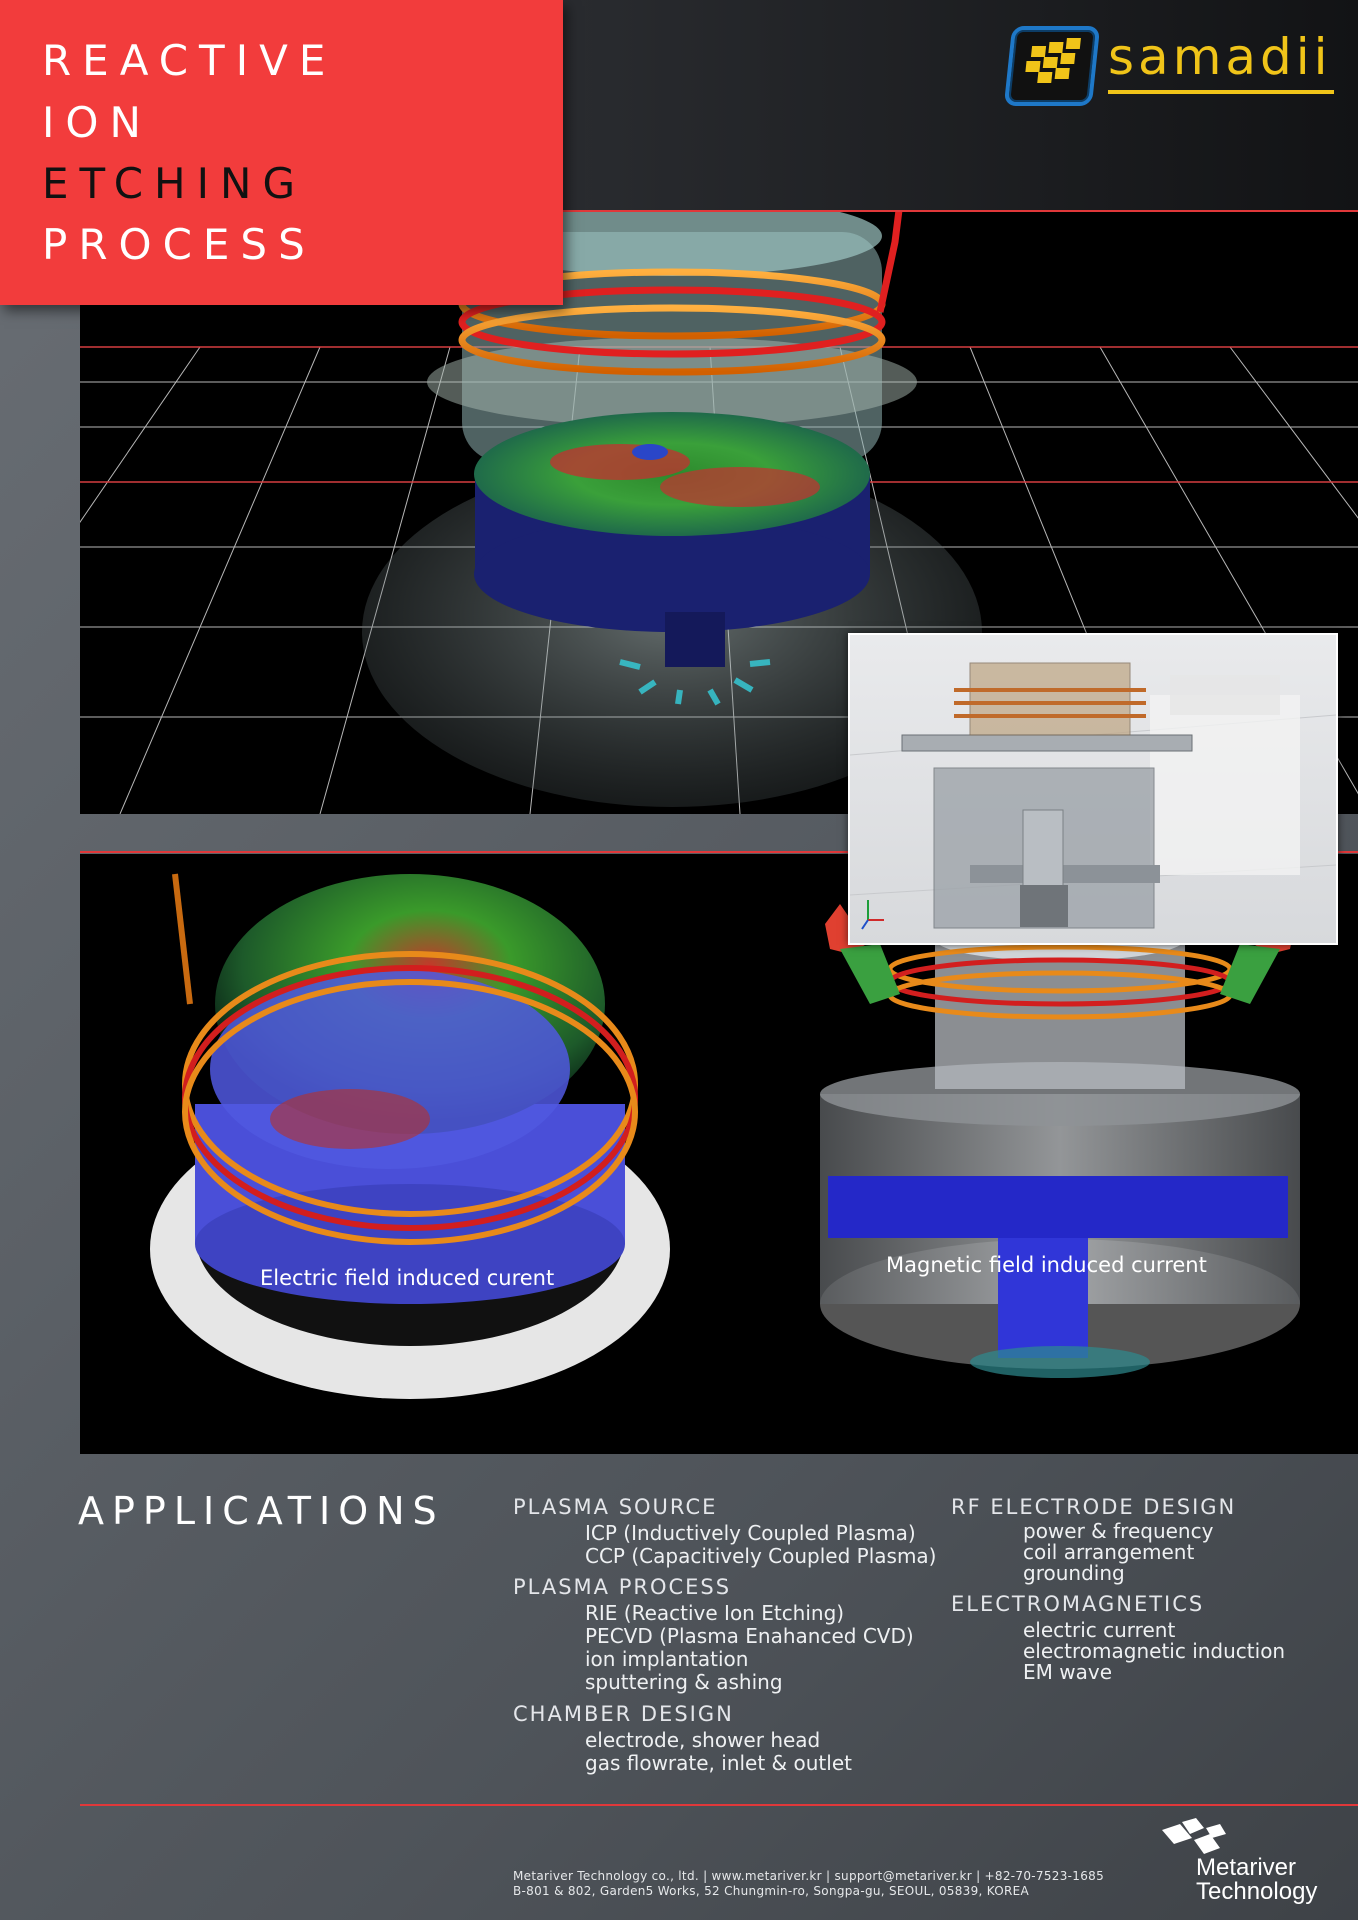 This screenshot has width=1358, height=1920. Describe the element at coordinates (615, 1507) in the screenshot. I see `plasma-source-label: PLASMA SOURCE` at that location.